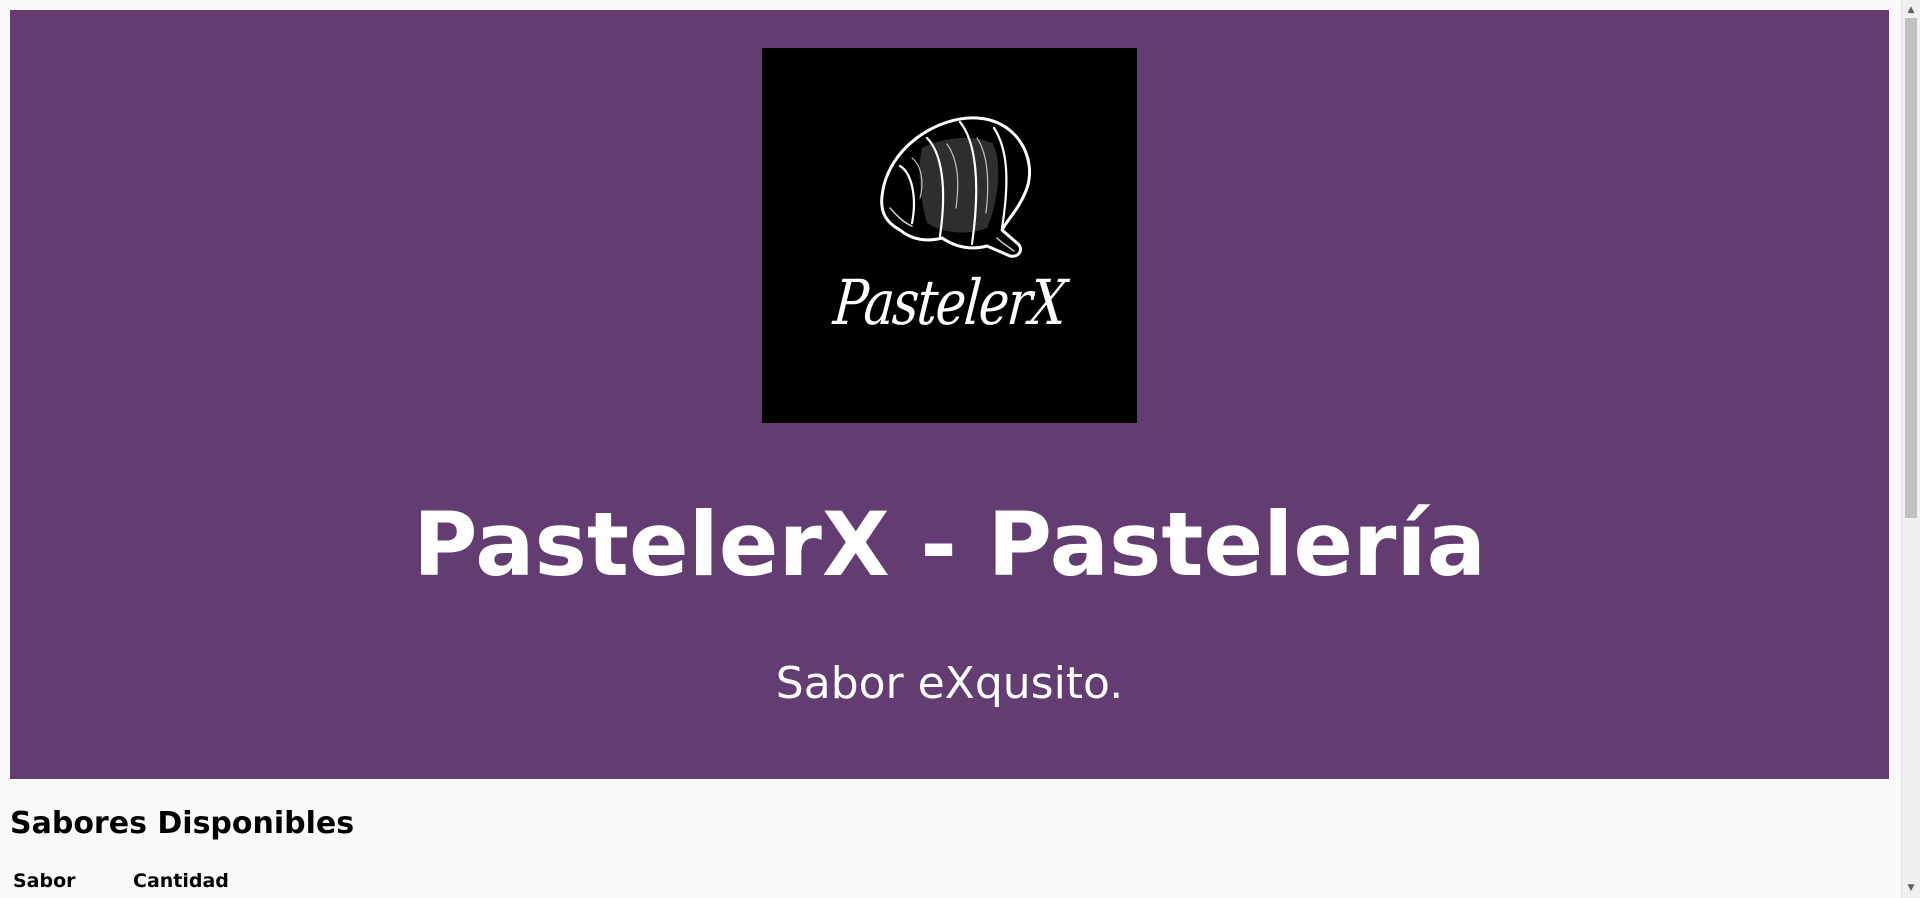 This screenshot has width=1920, height=898. I want to click on logo-wordmark: PastelerX, so click(949, 302).